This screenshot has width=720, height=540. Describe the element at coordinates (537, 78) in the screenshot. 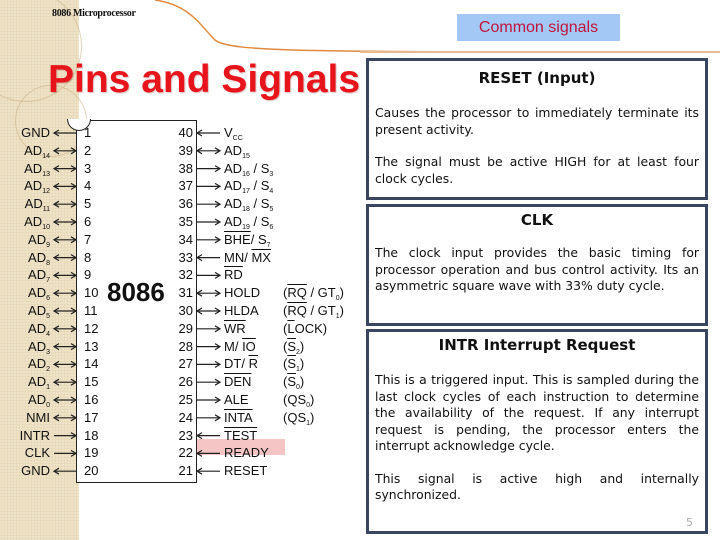

I see `signal-title: RESET (Input)` at that location.